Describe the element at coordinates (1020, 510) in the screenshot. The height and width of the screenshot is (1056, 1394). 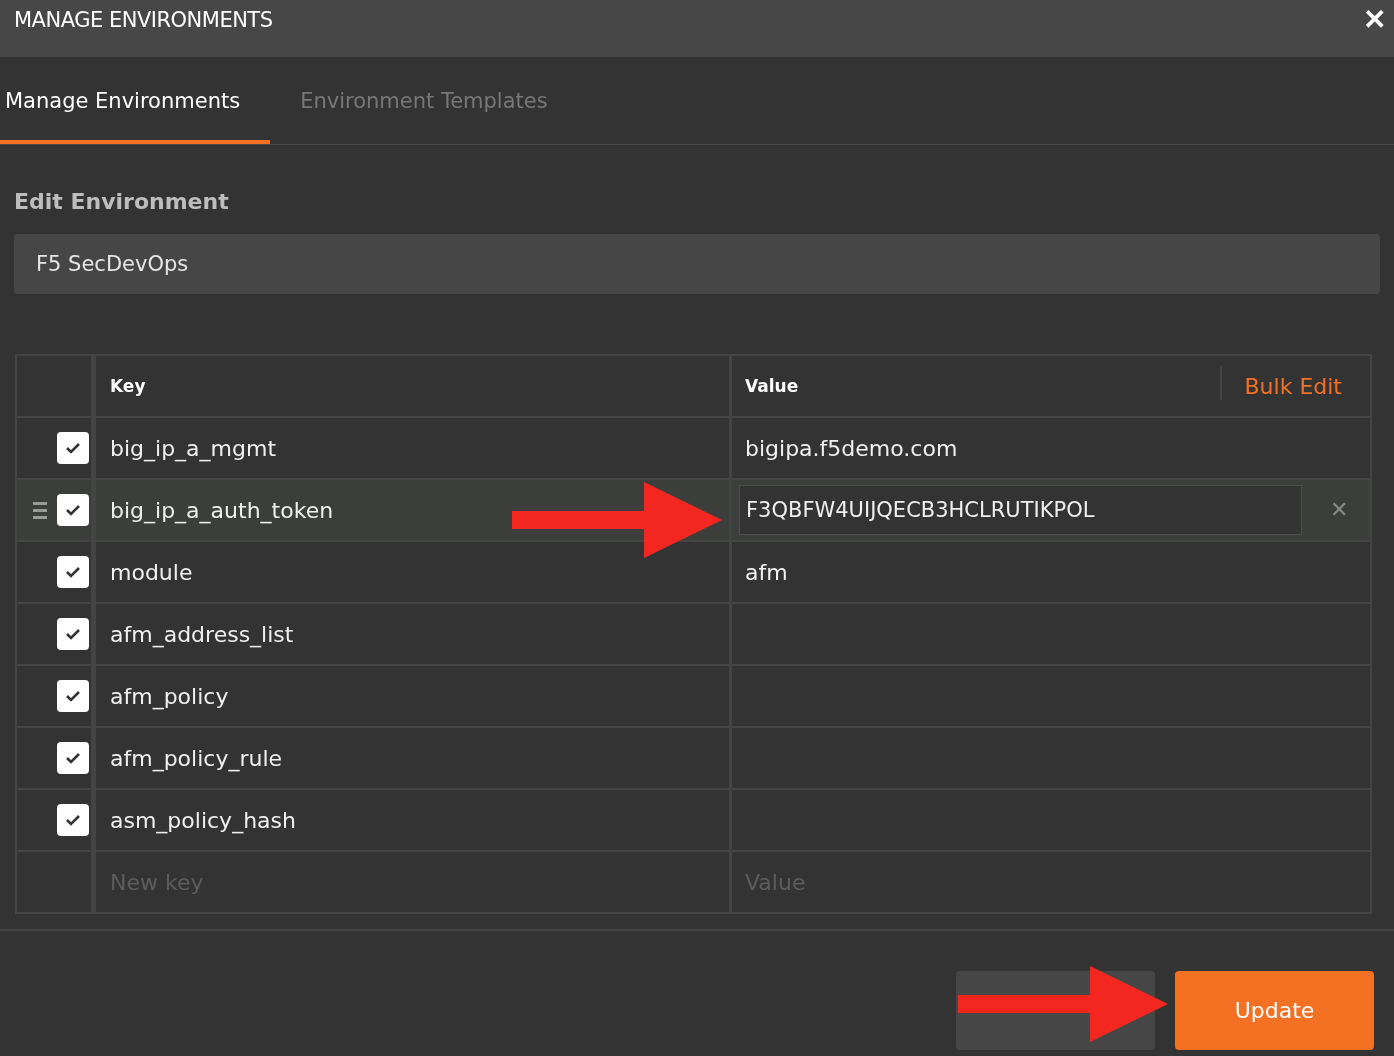
I see `token-field: F3QBFW4UIJQECB3HCLRUTIKPOL` at that location.